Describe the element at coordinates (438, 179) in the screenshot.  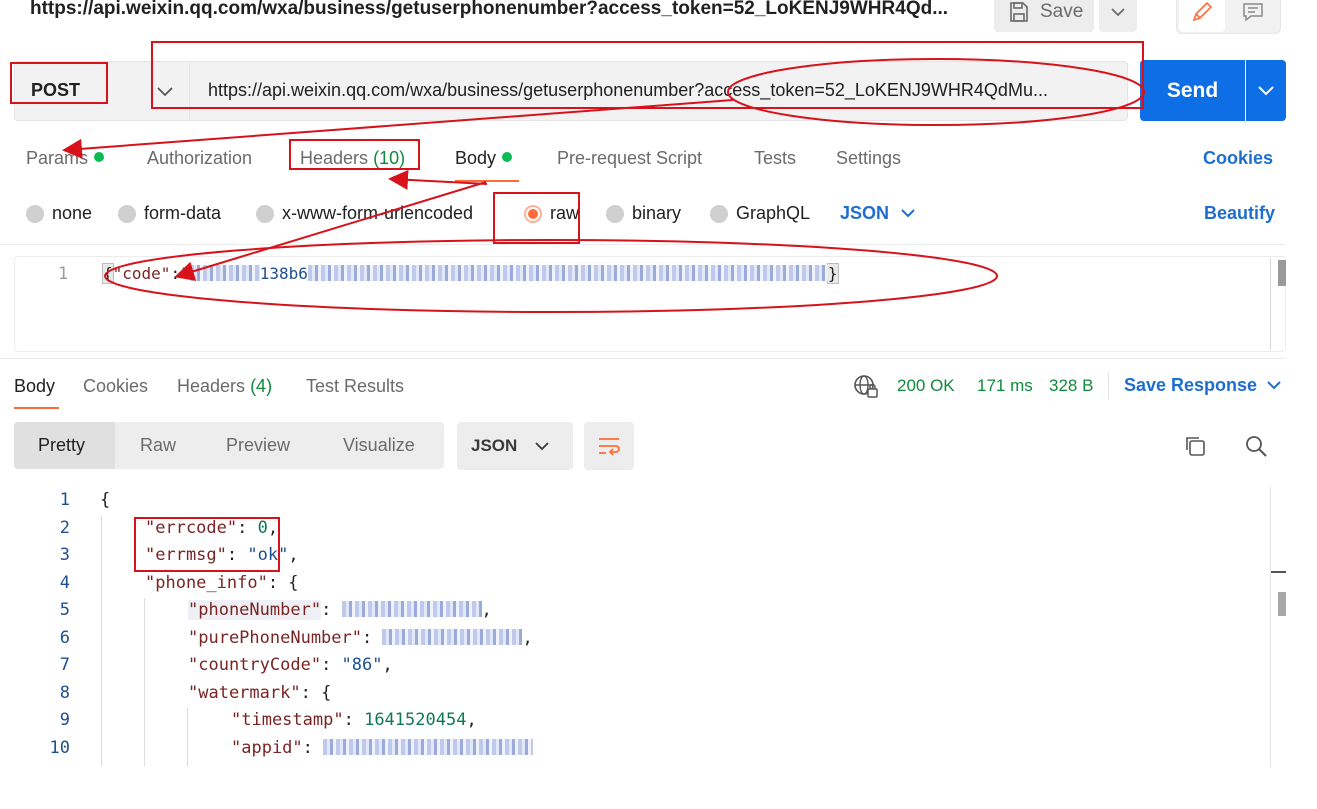
I see `annotation-arrow-headers` at that location.